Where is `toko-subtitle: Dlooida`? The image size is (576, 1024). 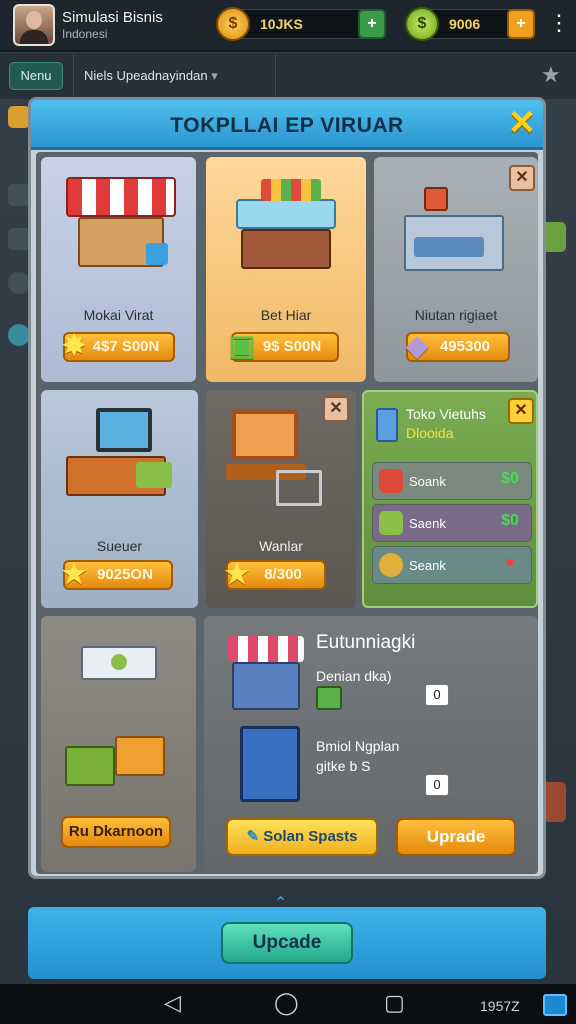
toko-subtitle: Dlooida is located at coordinates (430, 433).